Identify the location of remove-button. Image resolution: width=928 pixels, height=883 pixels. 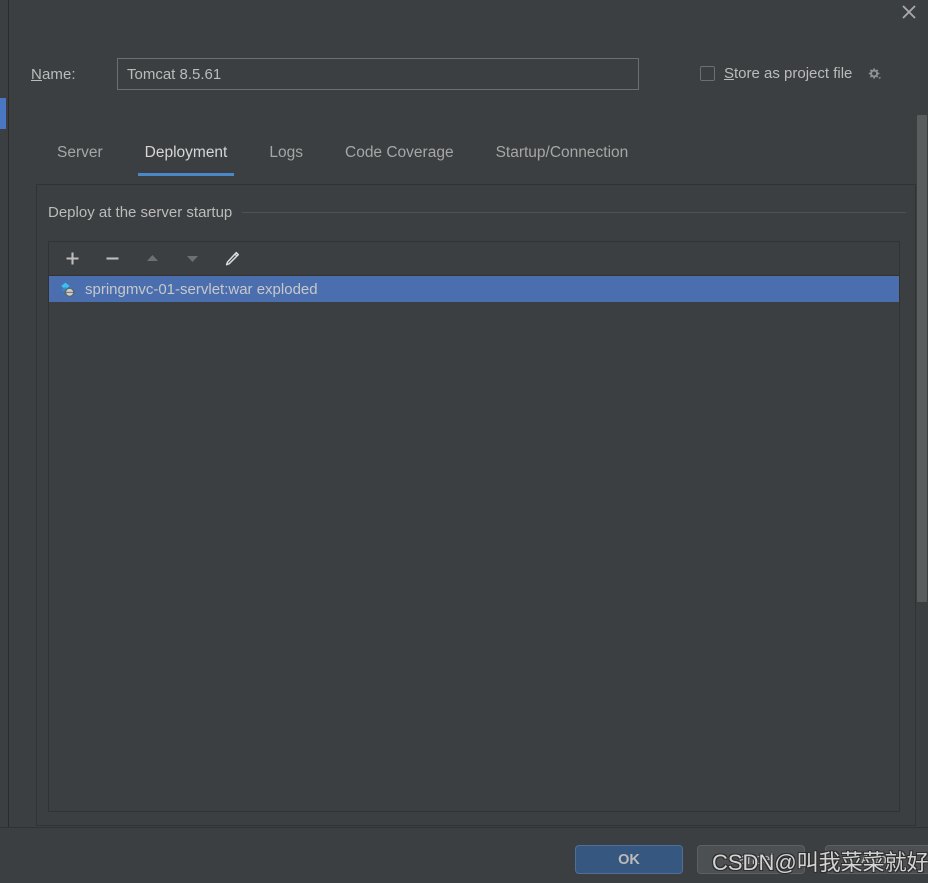
(112, 259).